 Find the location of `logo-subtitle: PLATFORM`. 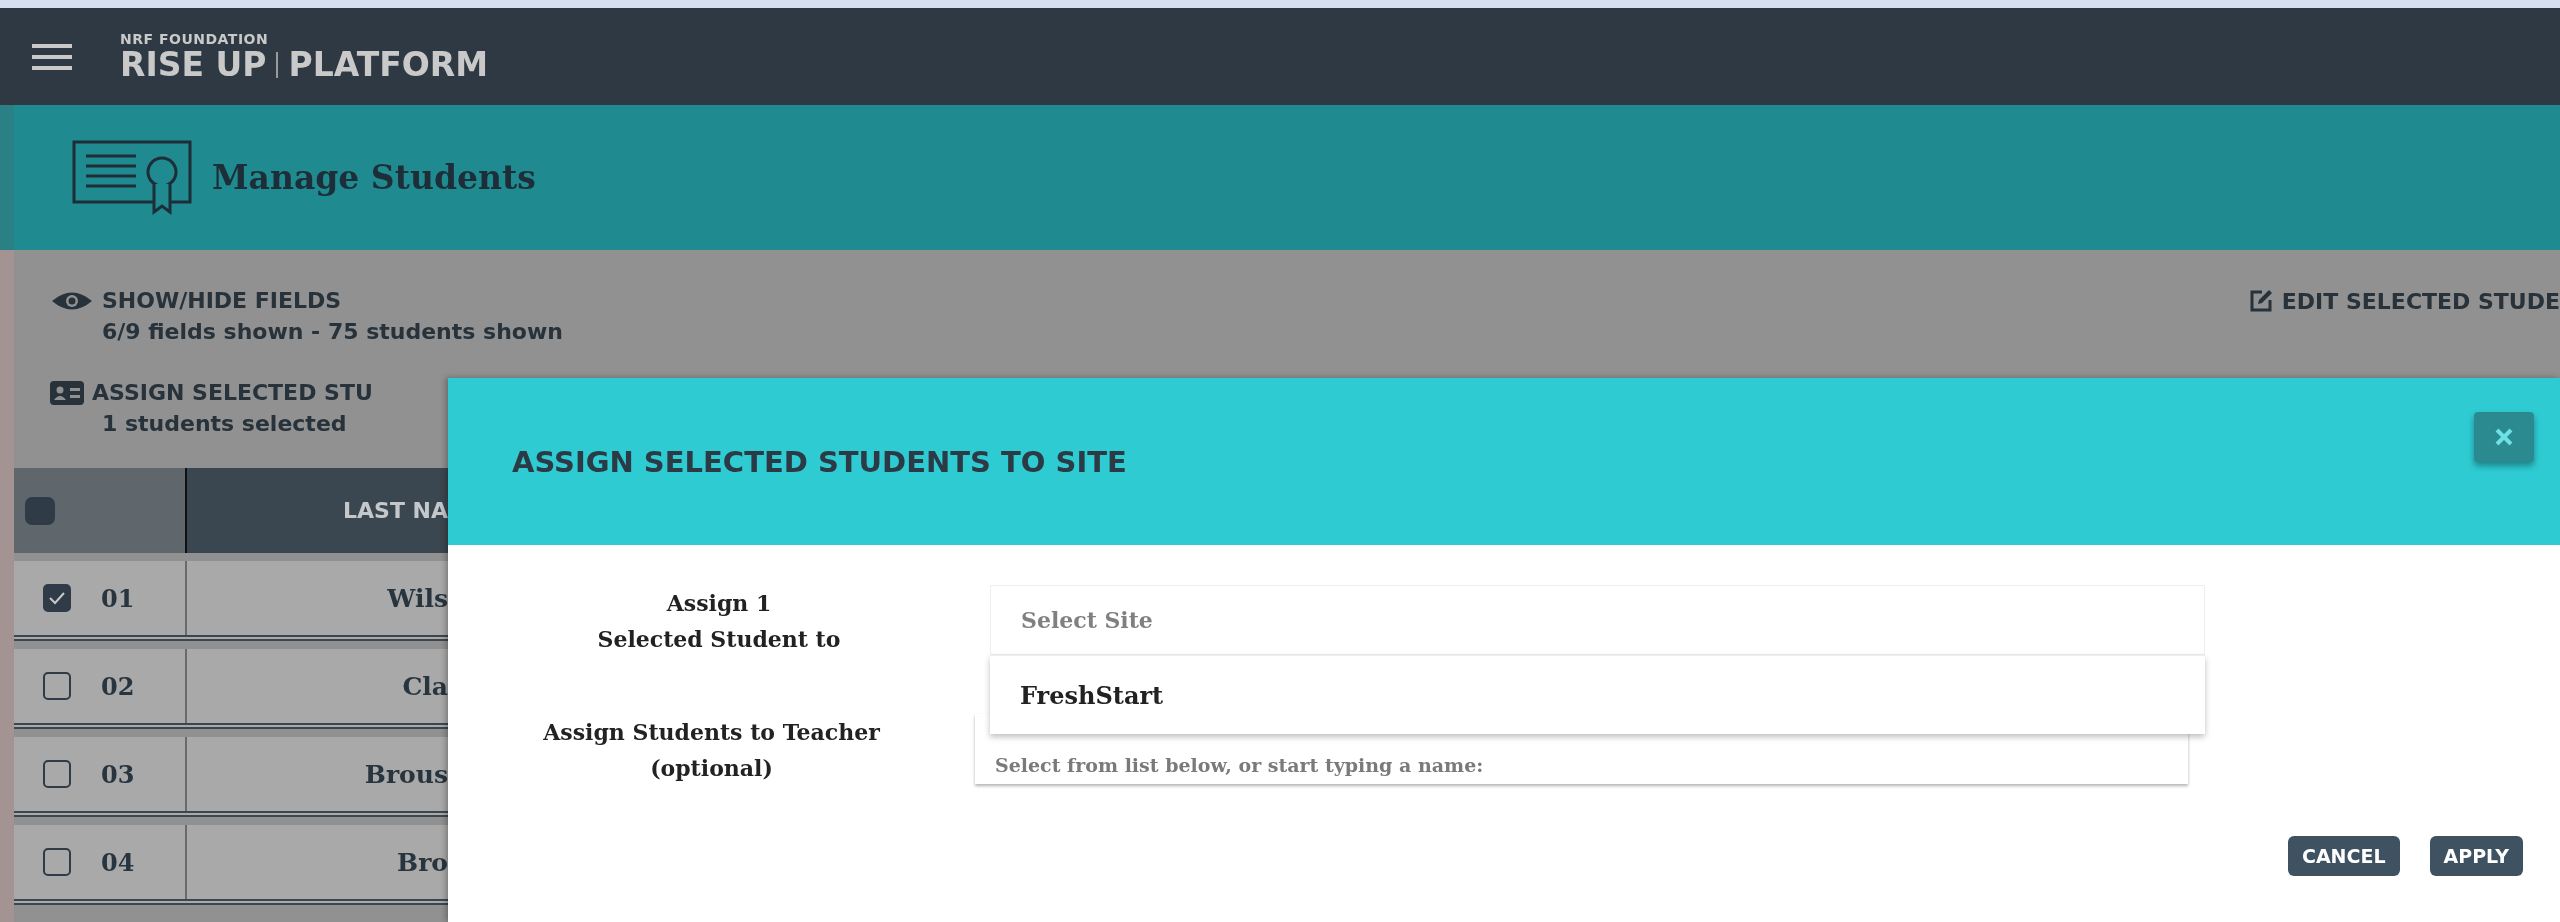

logo-subtitle: PLATFORM is located at coordinates (388, 64).